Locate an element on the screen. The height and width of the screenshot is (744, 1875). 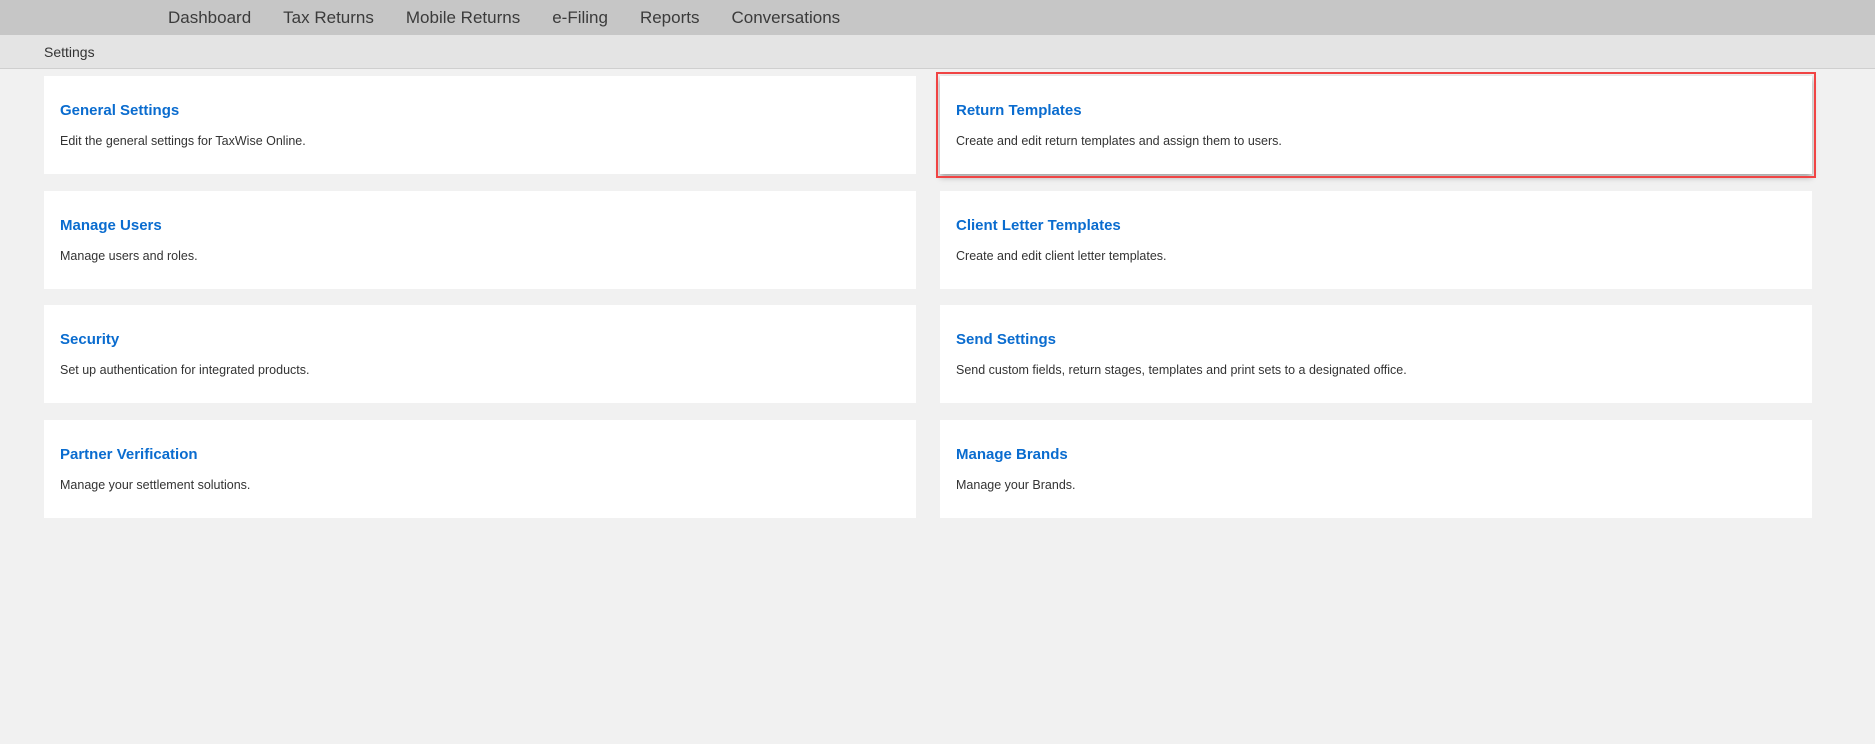
card-manage-users: Manage Users Manage users and roles. is located at coordinates (480, 240).